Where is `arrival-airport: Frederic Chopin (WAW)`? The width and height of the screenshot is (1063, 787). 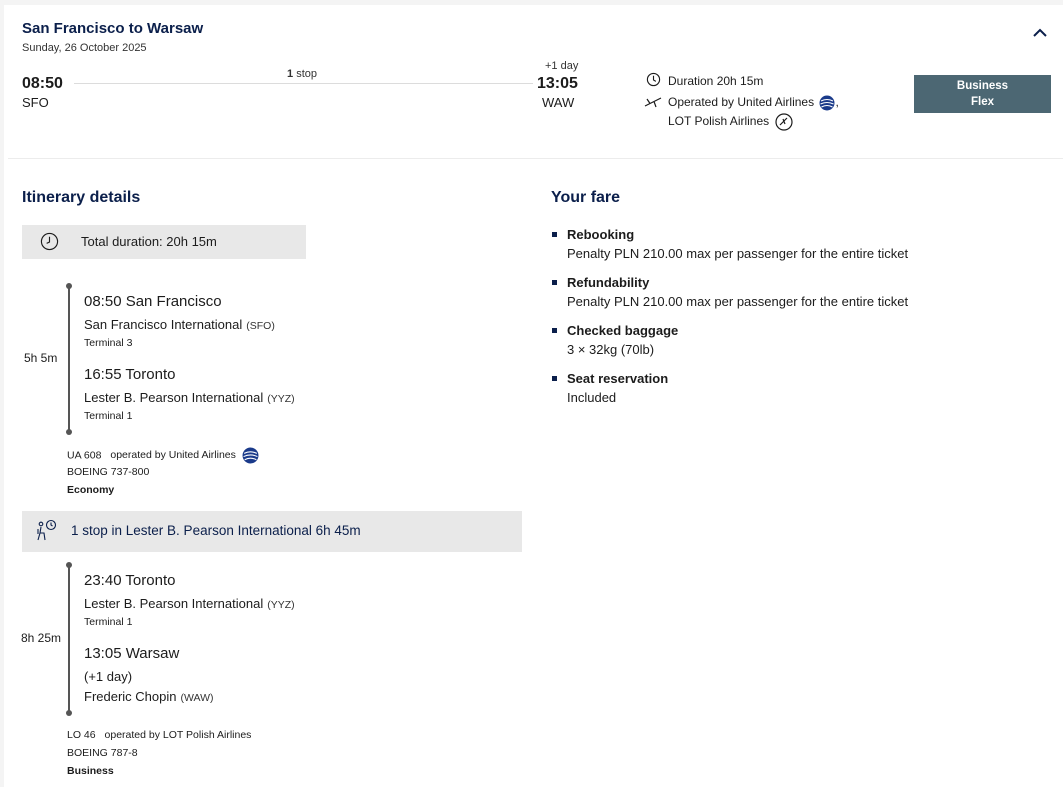 arrival-airport: Frederic Chopin (WAW) is located at coordinates (149, 696).